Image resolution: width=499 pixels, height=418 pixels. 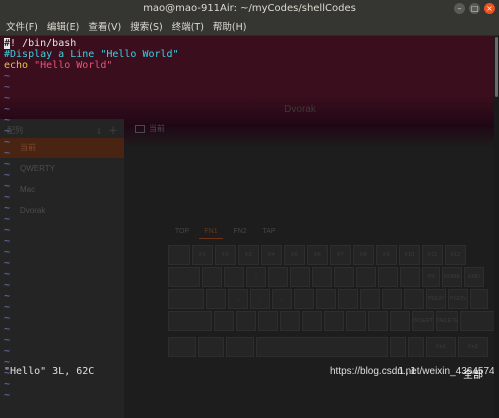 What do you see at coordinates (179, 255) in the screenshot?
I see `key: `` at bounding box center [179, 255].